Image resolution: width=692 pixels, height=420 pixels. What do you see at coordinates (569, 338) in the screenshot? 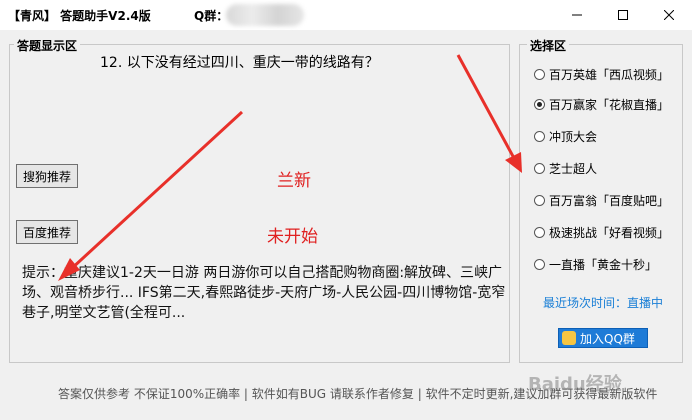
I see `qq-group-icon` at bounding box center [569, 338].